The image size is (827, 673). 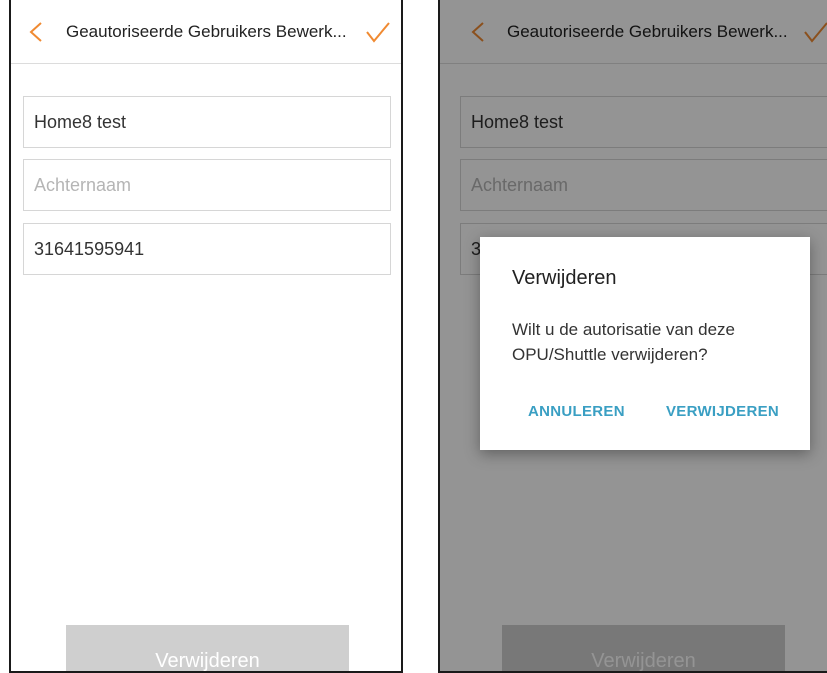 I want to click on last-name-field, so click(x=207, y=185).